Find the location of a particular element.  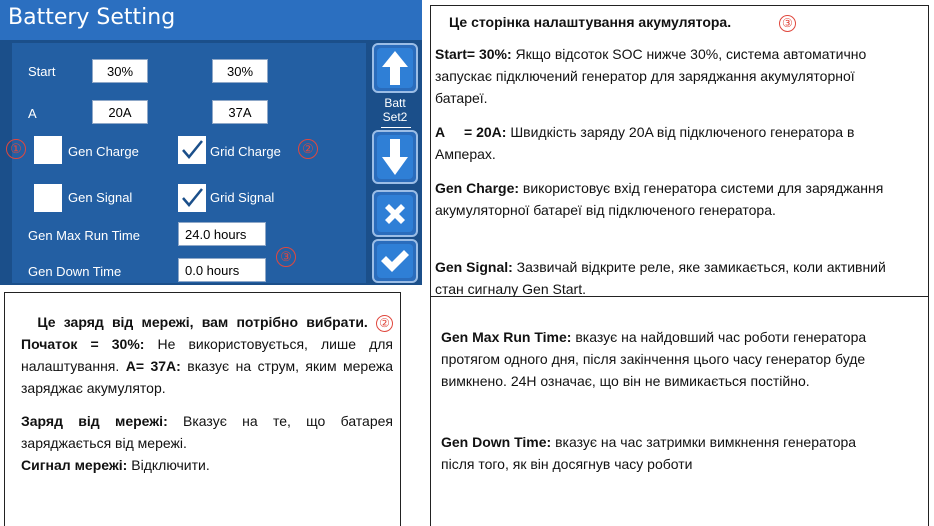

gen-signal-checkbox is located at coordinates (48, 198).